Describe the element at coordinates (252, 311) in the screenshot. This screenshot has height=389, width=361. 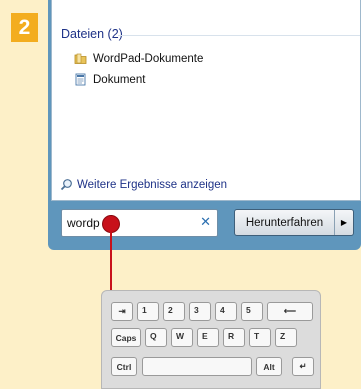
I see `key-5: 5` at that location.